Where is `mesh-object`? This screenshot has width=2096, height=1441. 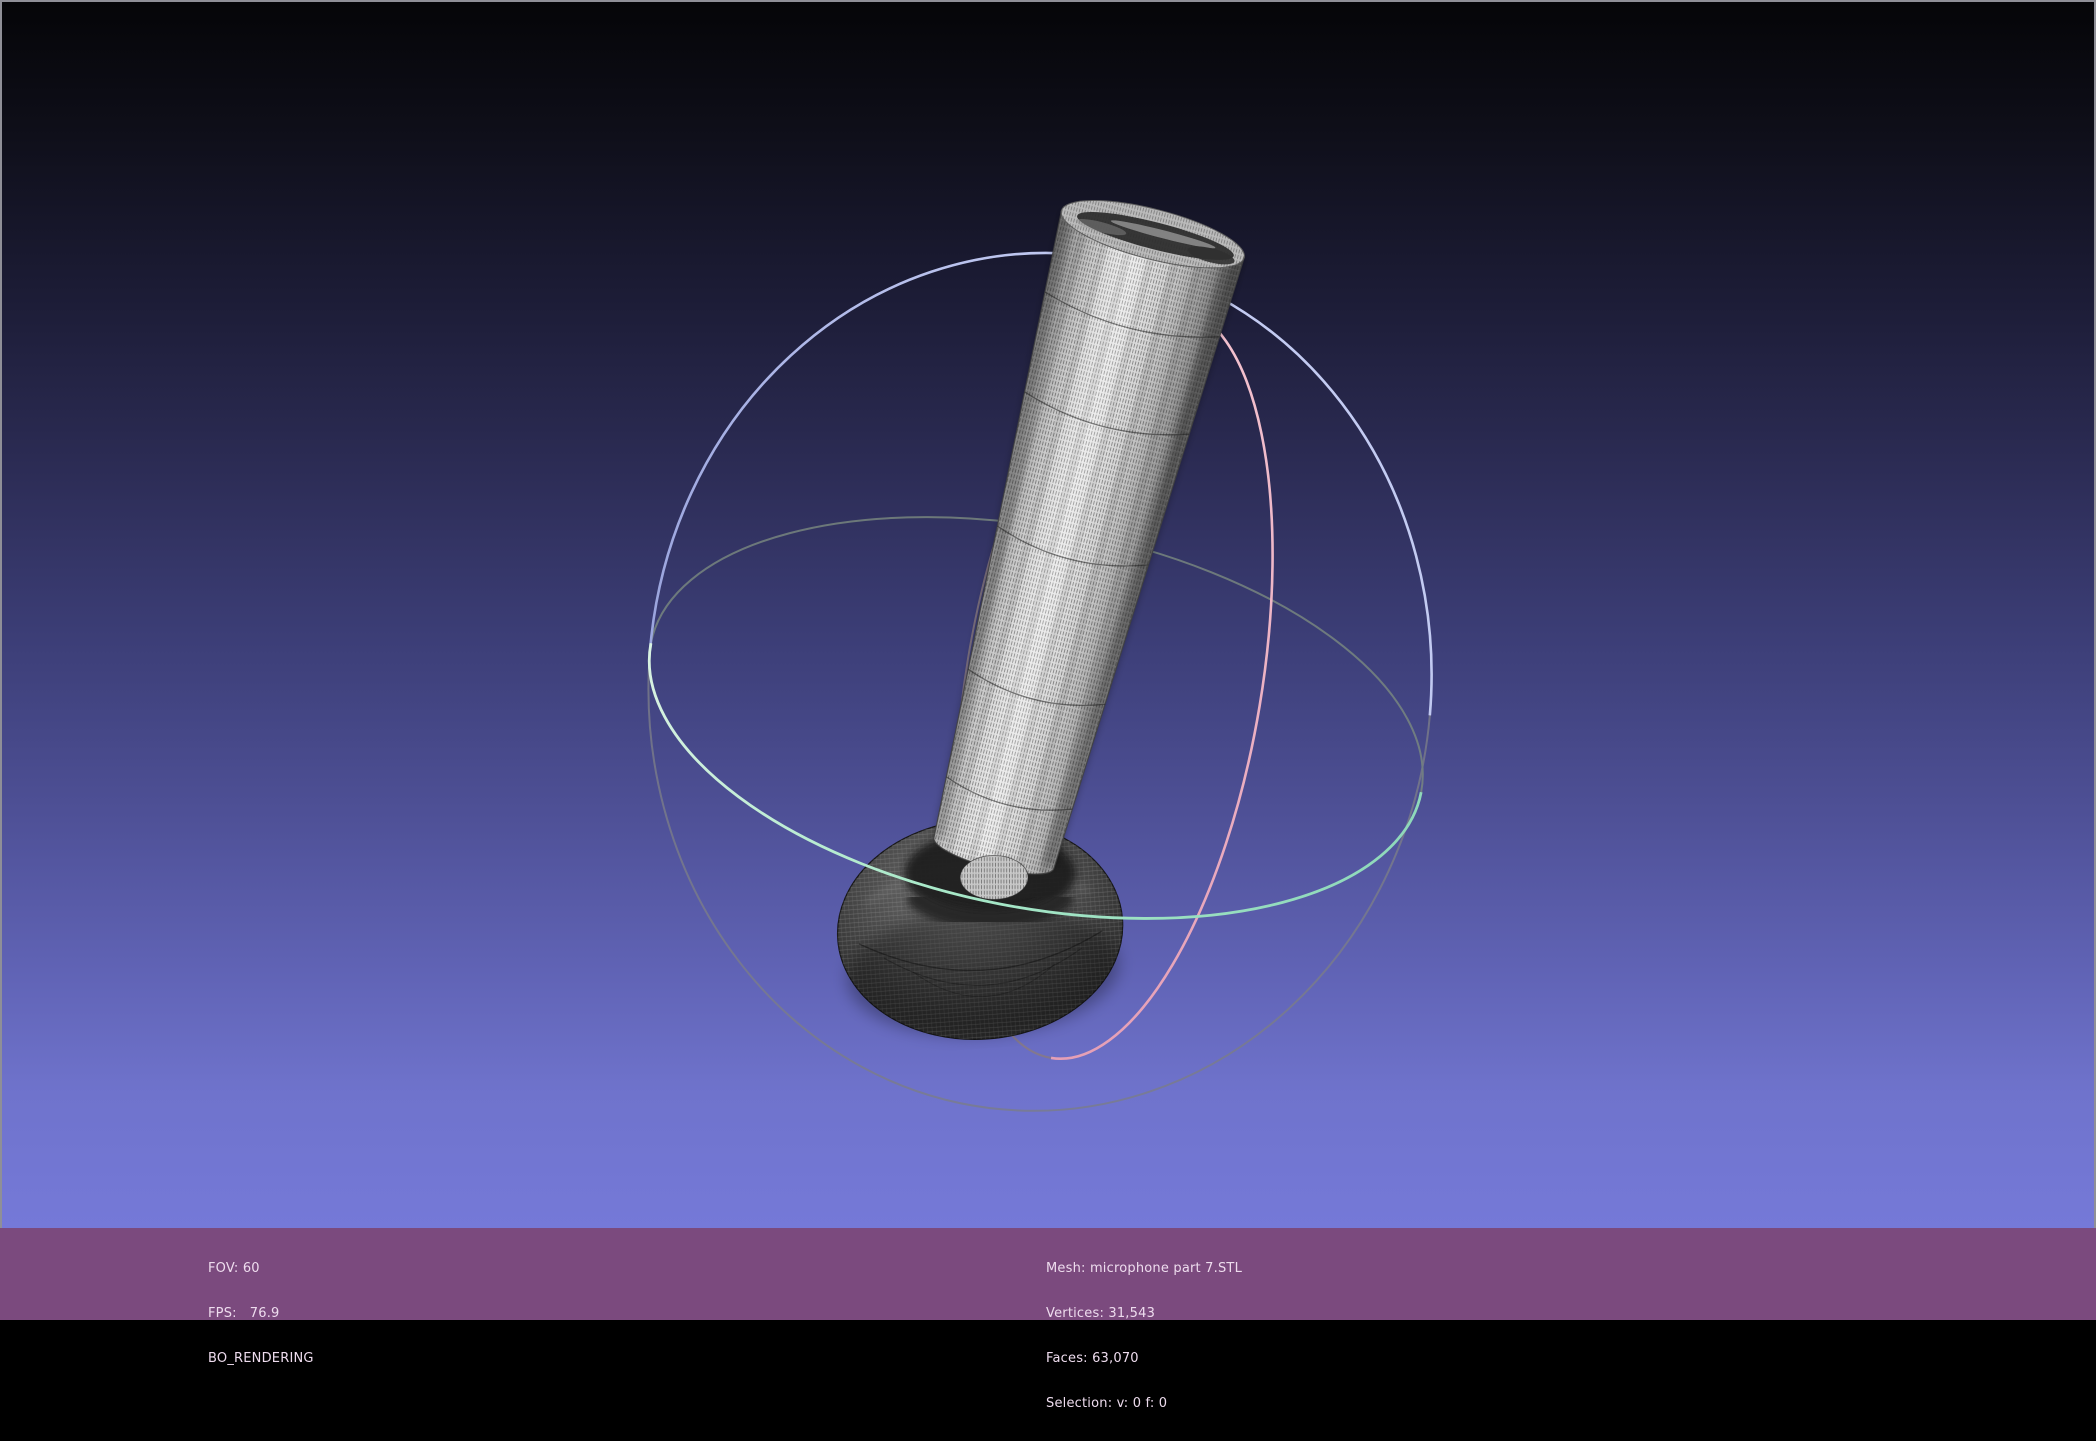
mesh-object is located at coordinates (1040, 618).